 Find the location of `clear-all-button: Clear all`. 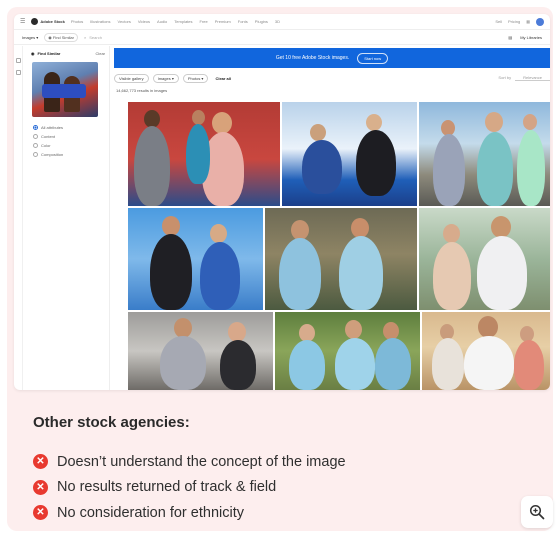

clear-all-button: Clear all is located at coordinates (223, 78).